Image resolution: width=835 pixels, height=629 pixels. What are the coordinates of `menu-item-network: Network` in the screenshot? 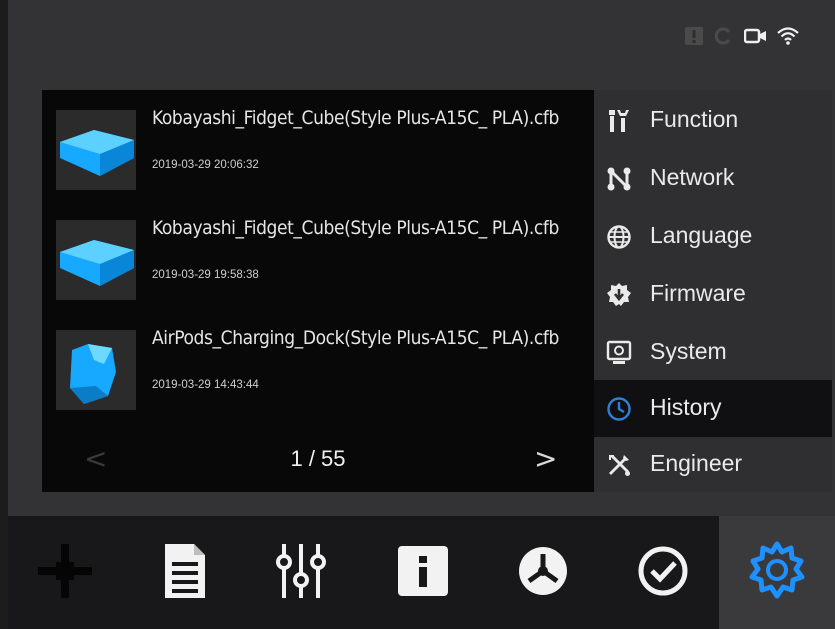 It's located at (713, 178).